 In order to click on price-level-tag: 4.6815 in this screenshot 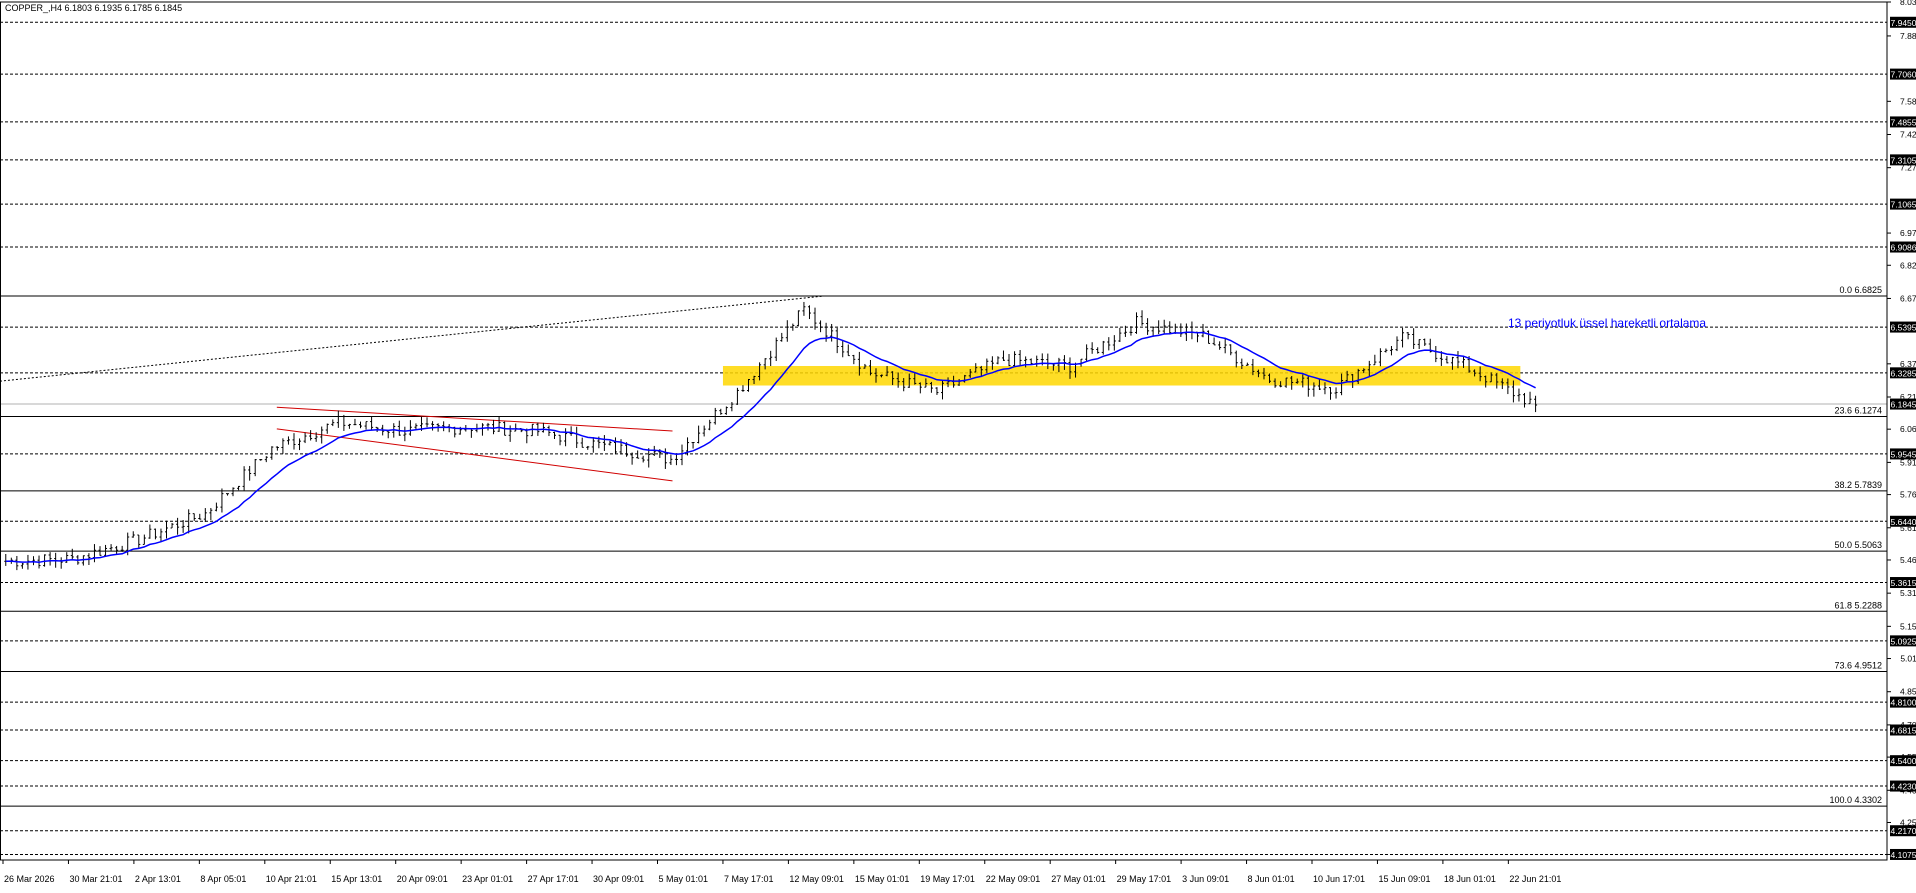, I will do `click(1903, 729)`.